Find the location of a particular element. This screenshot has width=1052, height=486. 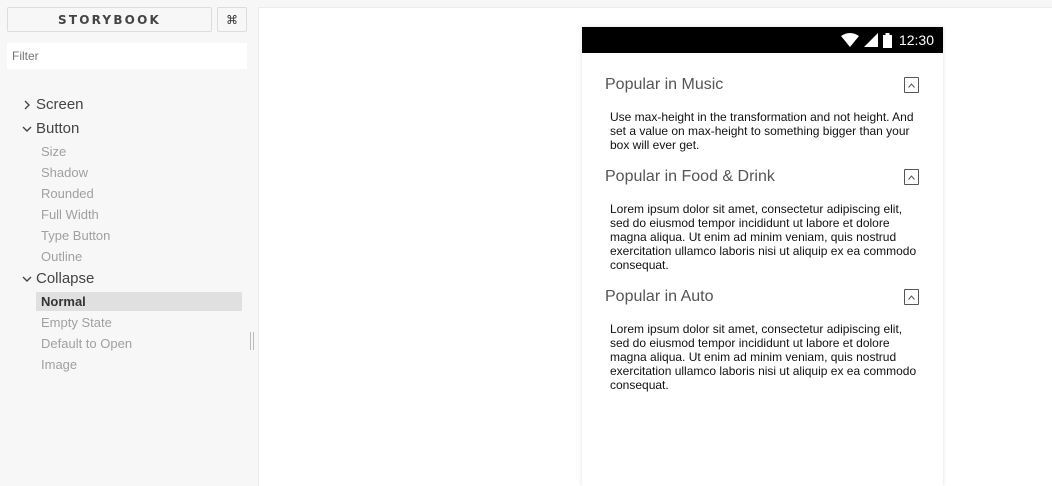

section-title: Popular in Auto is located at coordinates (659, 297).